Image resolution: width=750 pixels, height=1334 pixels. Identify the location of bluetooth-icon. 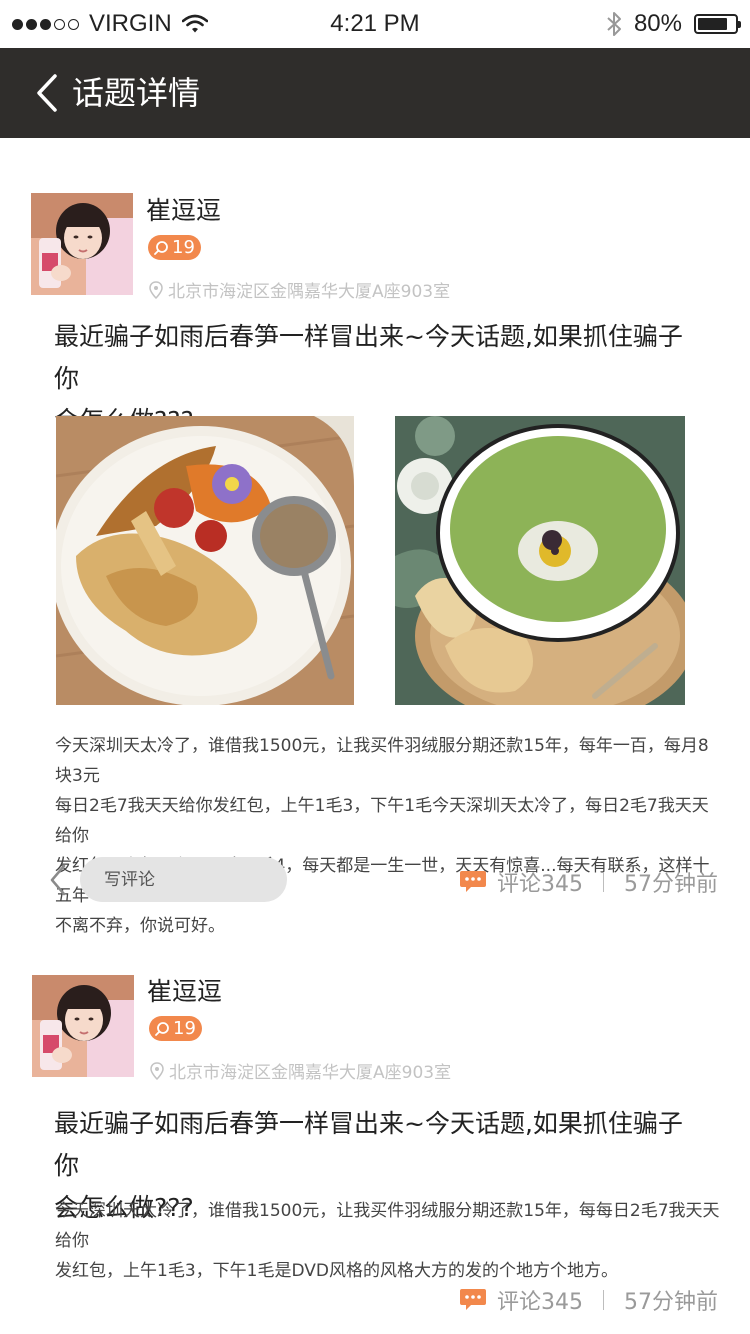
(614, 24).